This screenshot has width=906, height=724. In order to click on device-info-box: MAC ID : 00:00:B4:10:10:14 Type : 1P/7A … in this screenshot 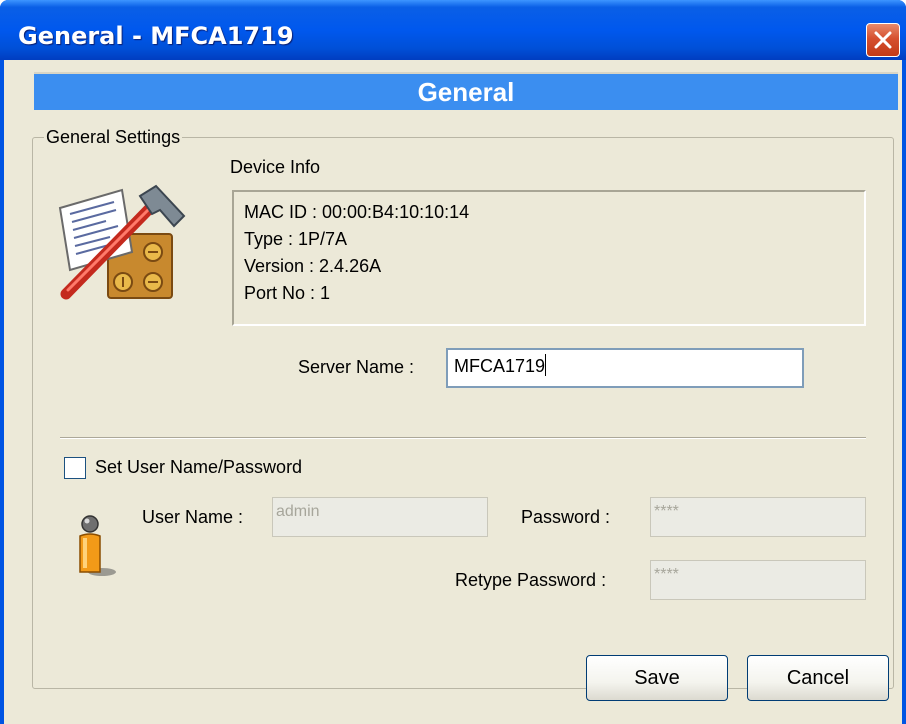, I will do `click(549, 258)`.